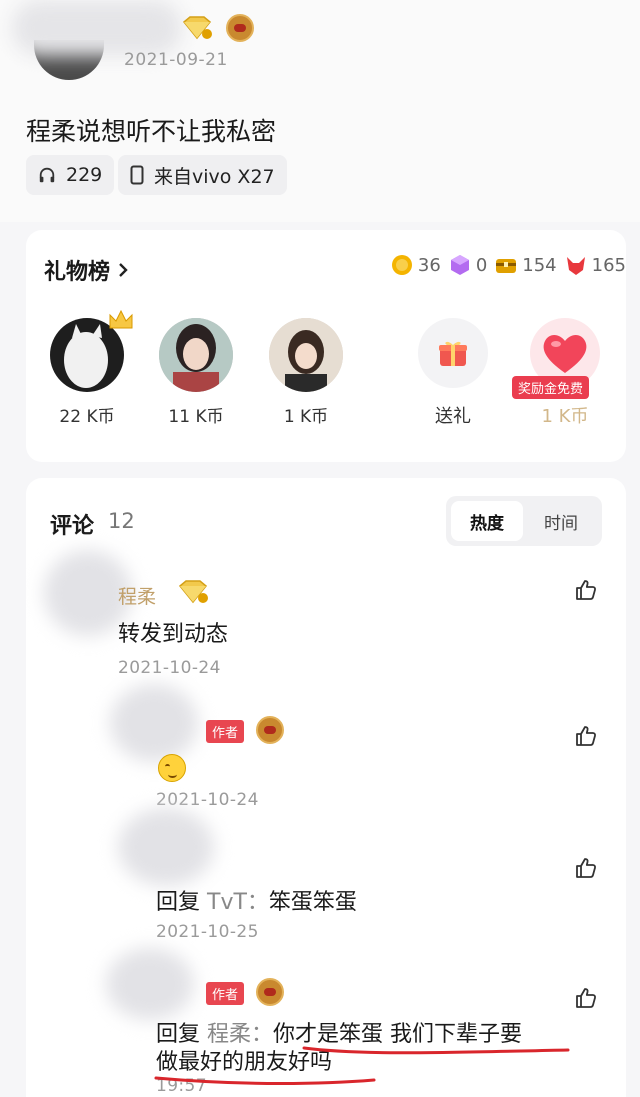 The width and height of the screenshot is (640, 1097). I want to click on sort-time-tab: 时间, so click(561, 521).